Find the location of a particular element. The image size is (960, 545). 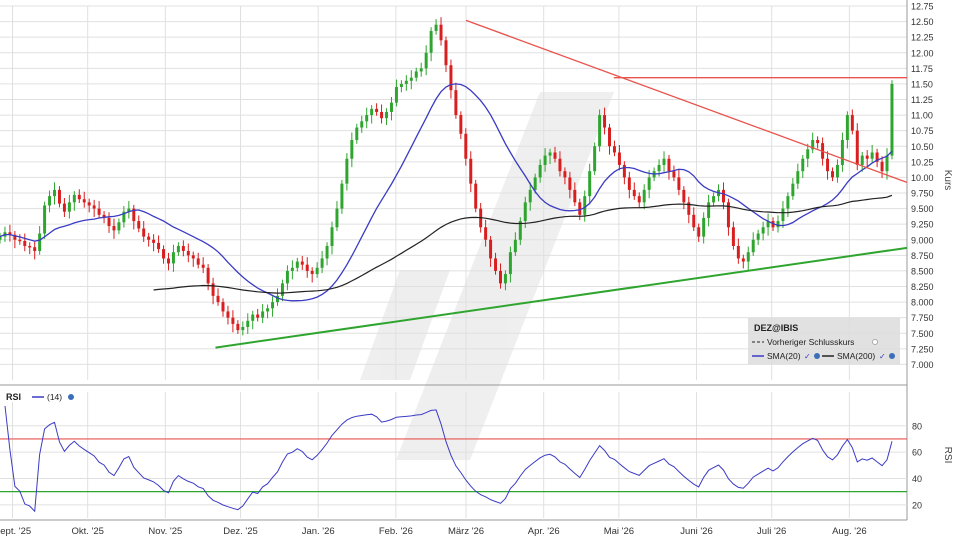

rsi-tick-label: 80 is located at coordinates (917, 426).